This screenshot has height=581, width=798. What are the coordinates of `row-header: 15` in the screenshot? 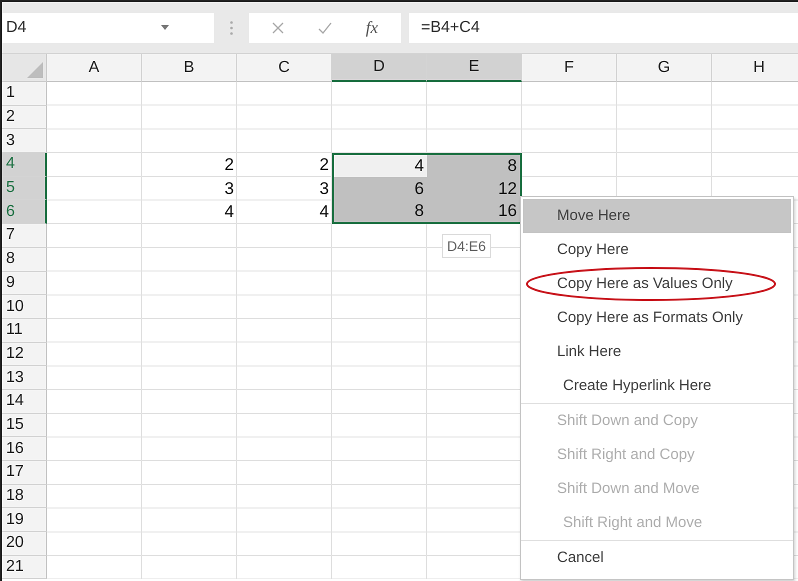 It's located at (24, 426).